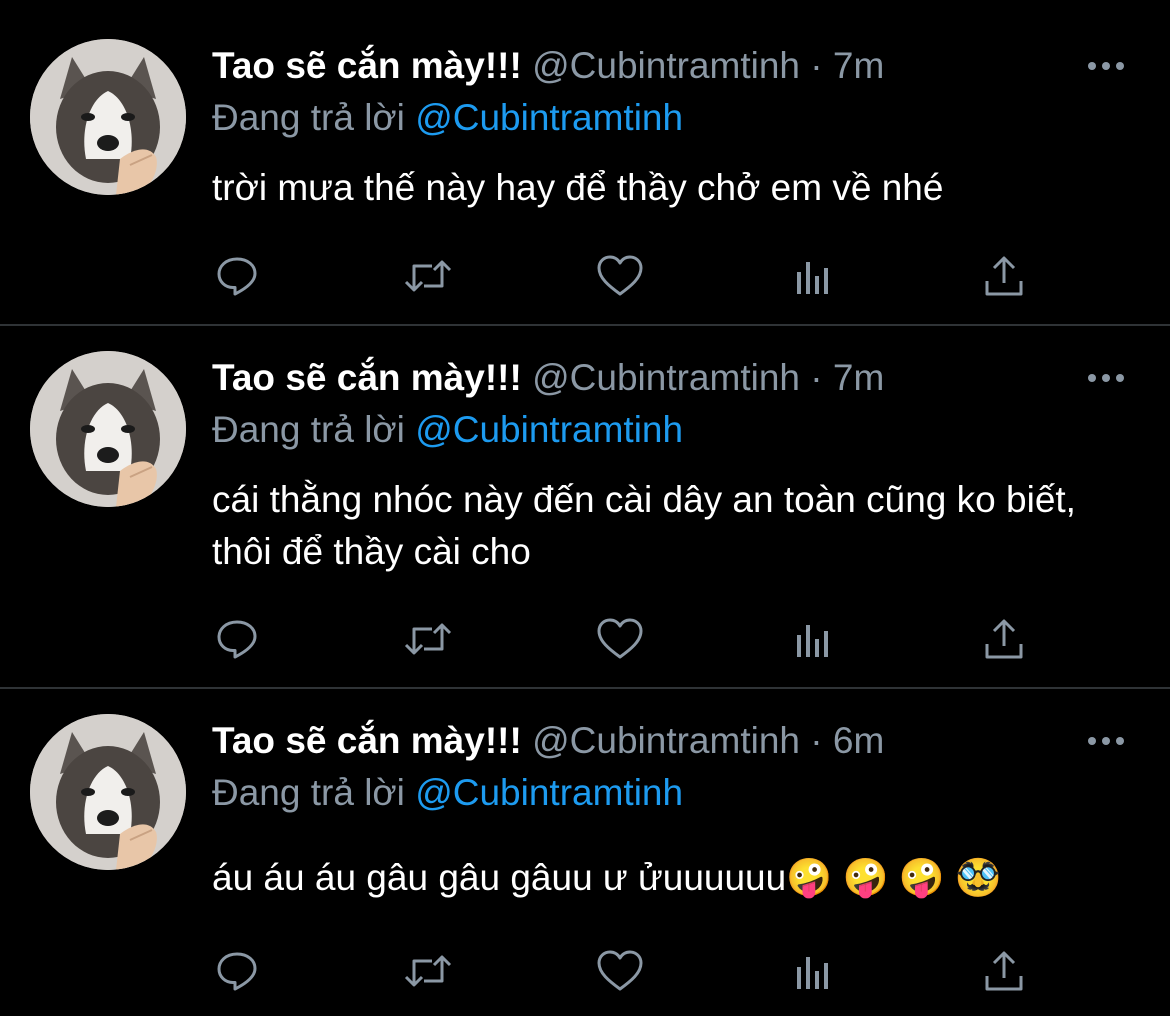  Describe the element at coordinates (858, 740) in the screenshot. I see `timestamp: 6m` at that location.